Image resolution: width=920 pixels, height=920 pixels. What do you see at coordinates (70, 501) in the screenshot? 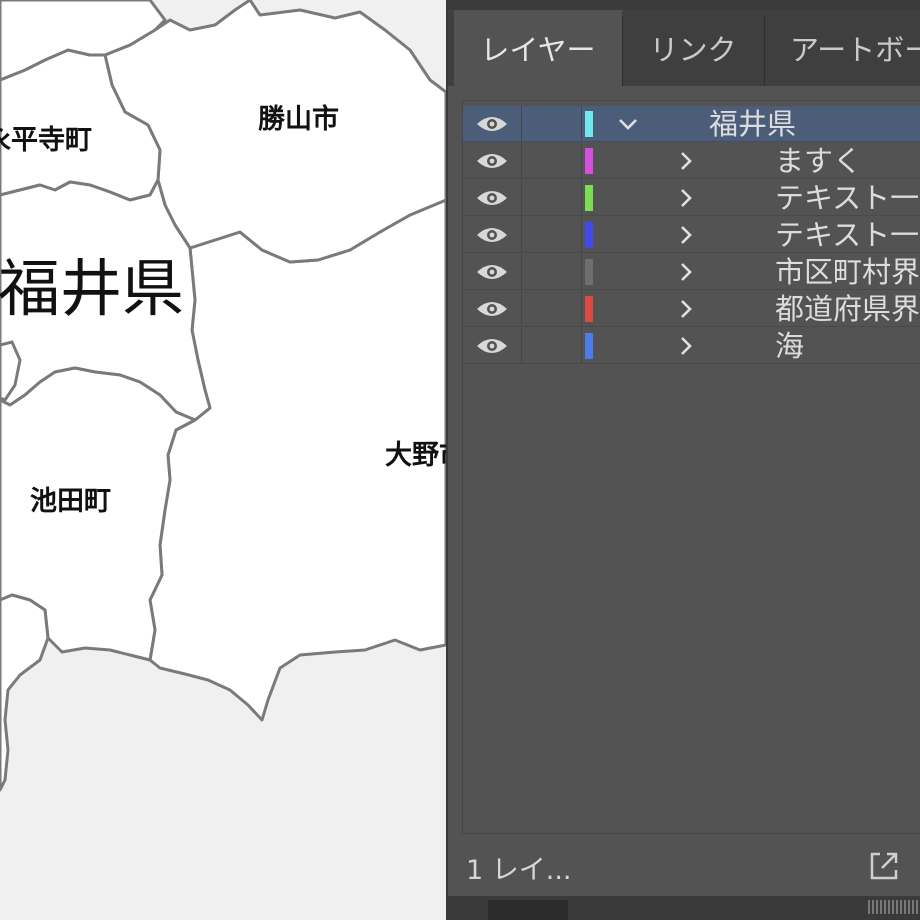
I see `map-label-ikeda: 池田町` at bounding box center [70, 501].